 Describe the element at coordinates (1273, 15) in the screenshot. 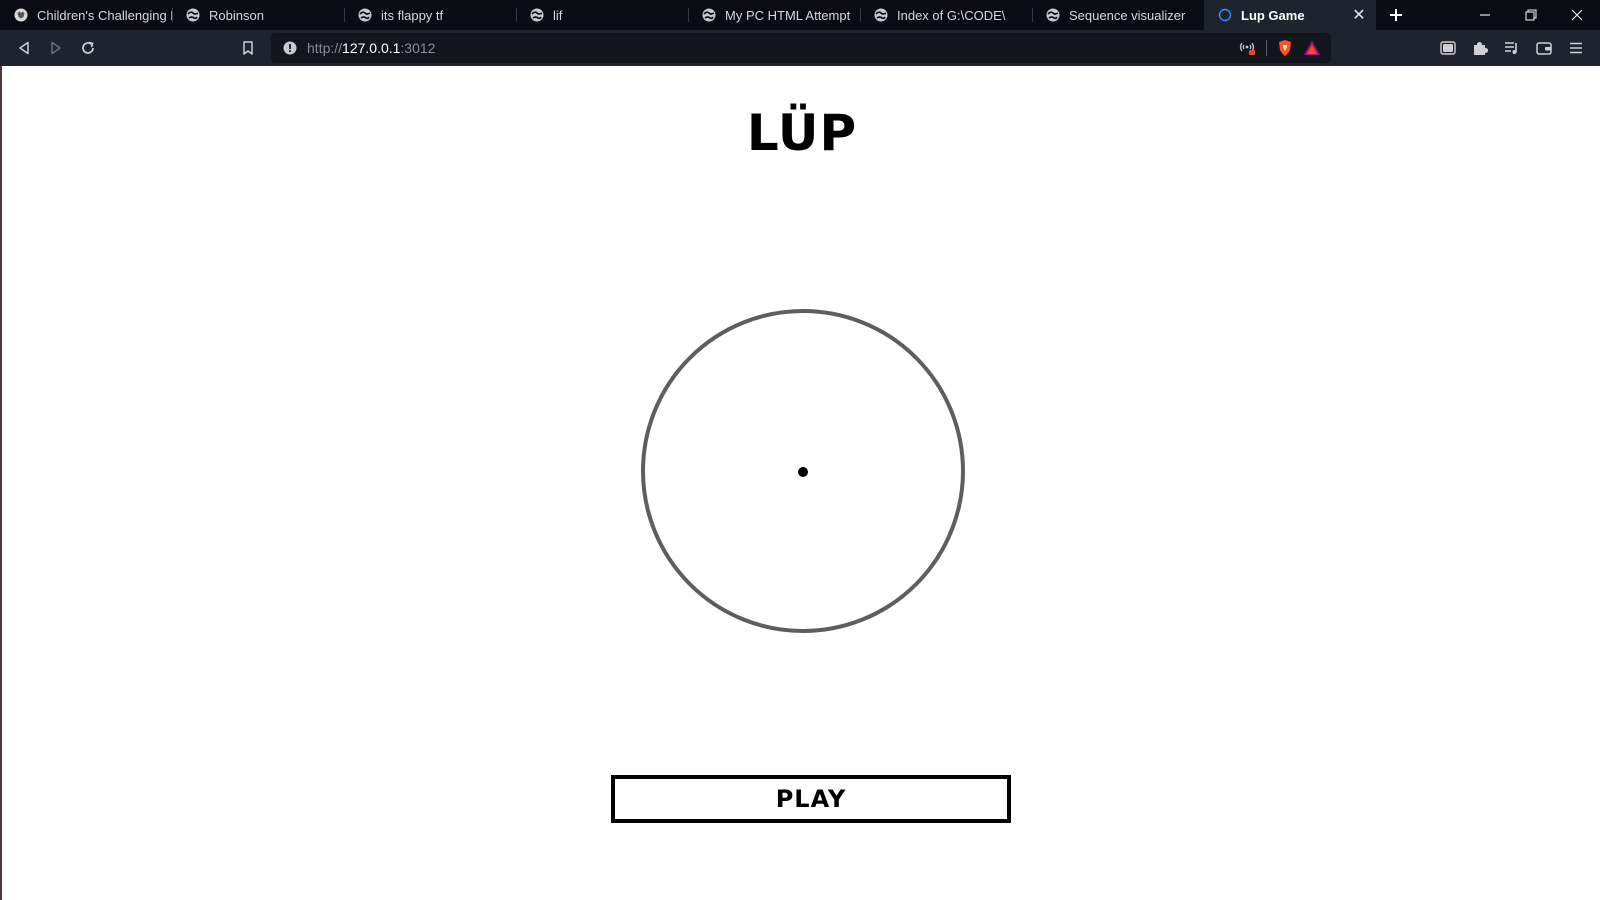

I see `tab-title: Lup Game` at that location.